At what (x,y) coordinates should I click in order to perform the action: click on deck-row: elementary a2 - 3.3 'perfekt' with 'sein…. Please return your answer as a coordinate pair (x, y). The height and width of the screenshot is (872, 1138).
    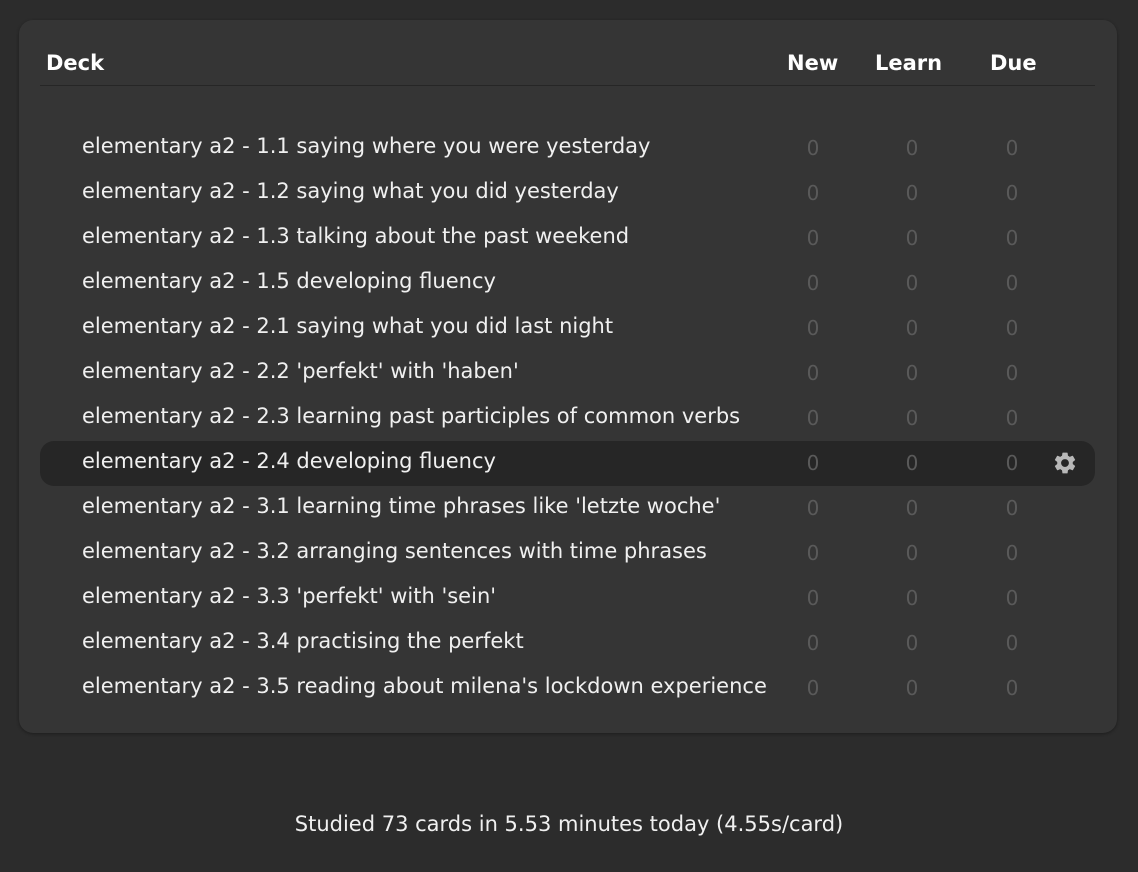
    Looking at the image, I should click on (567, 598).